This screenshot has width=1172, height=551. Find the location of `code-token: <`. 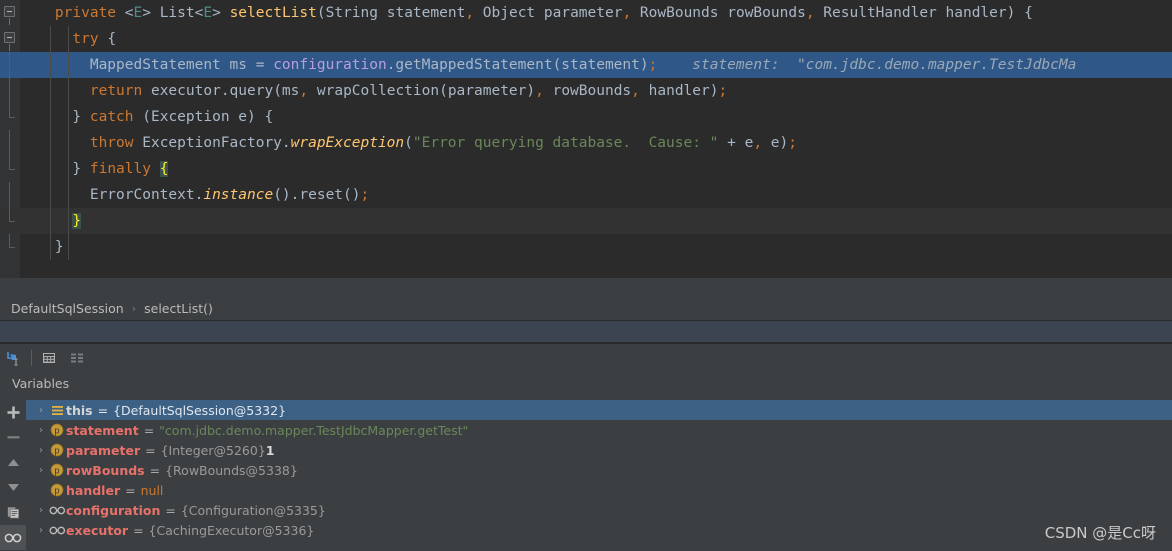

code-token: < is located at coordinates (129, 13).